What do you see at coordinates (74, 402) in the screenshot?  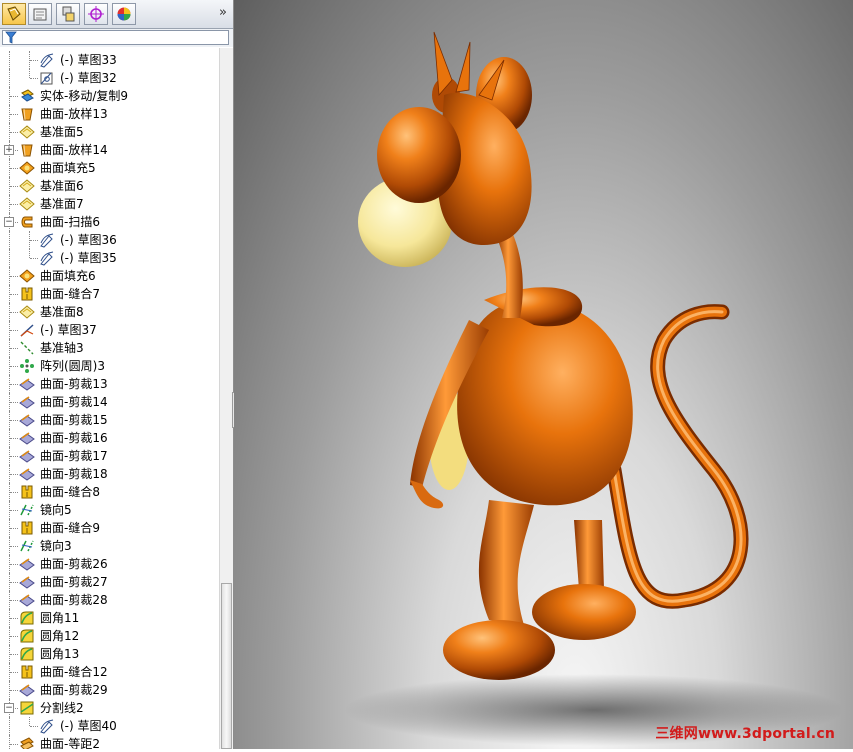 I see `tree-item-label: 曲面-剪裁14` at bounding box center [74, 402].